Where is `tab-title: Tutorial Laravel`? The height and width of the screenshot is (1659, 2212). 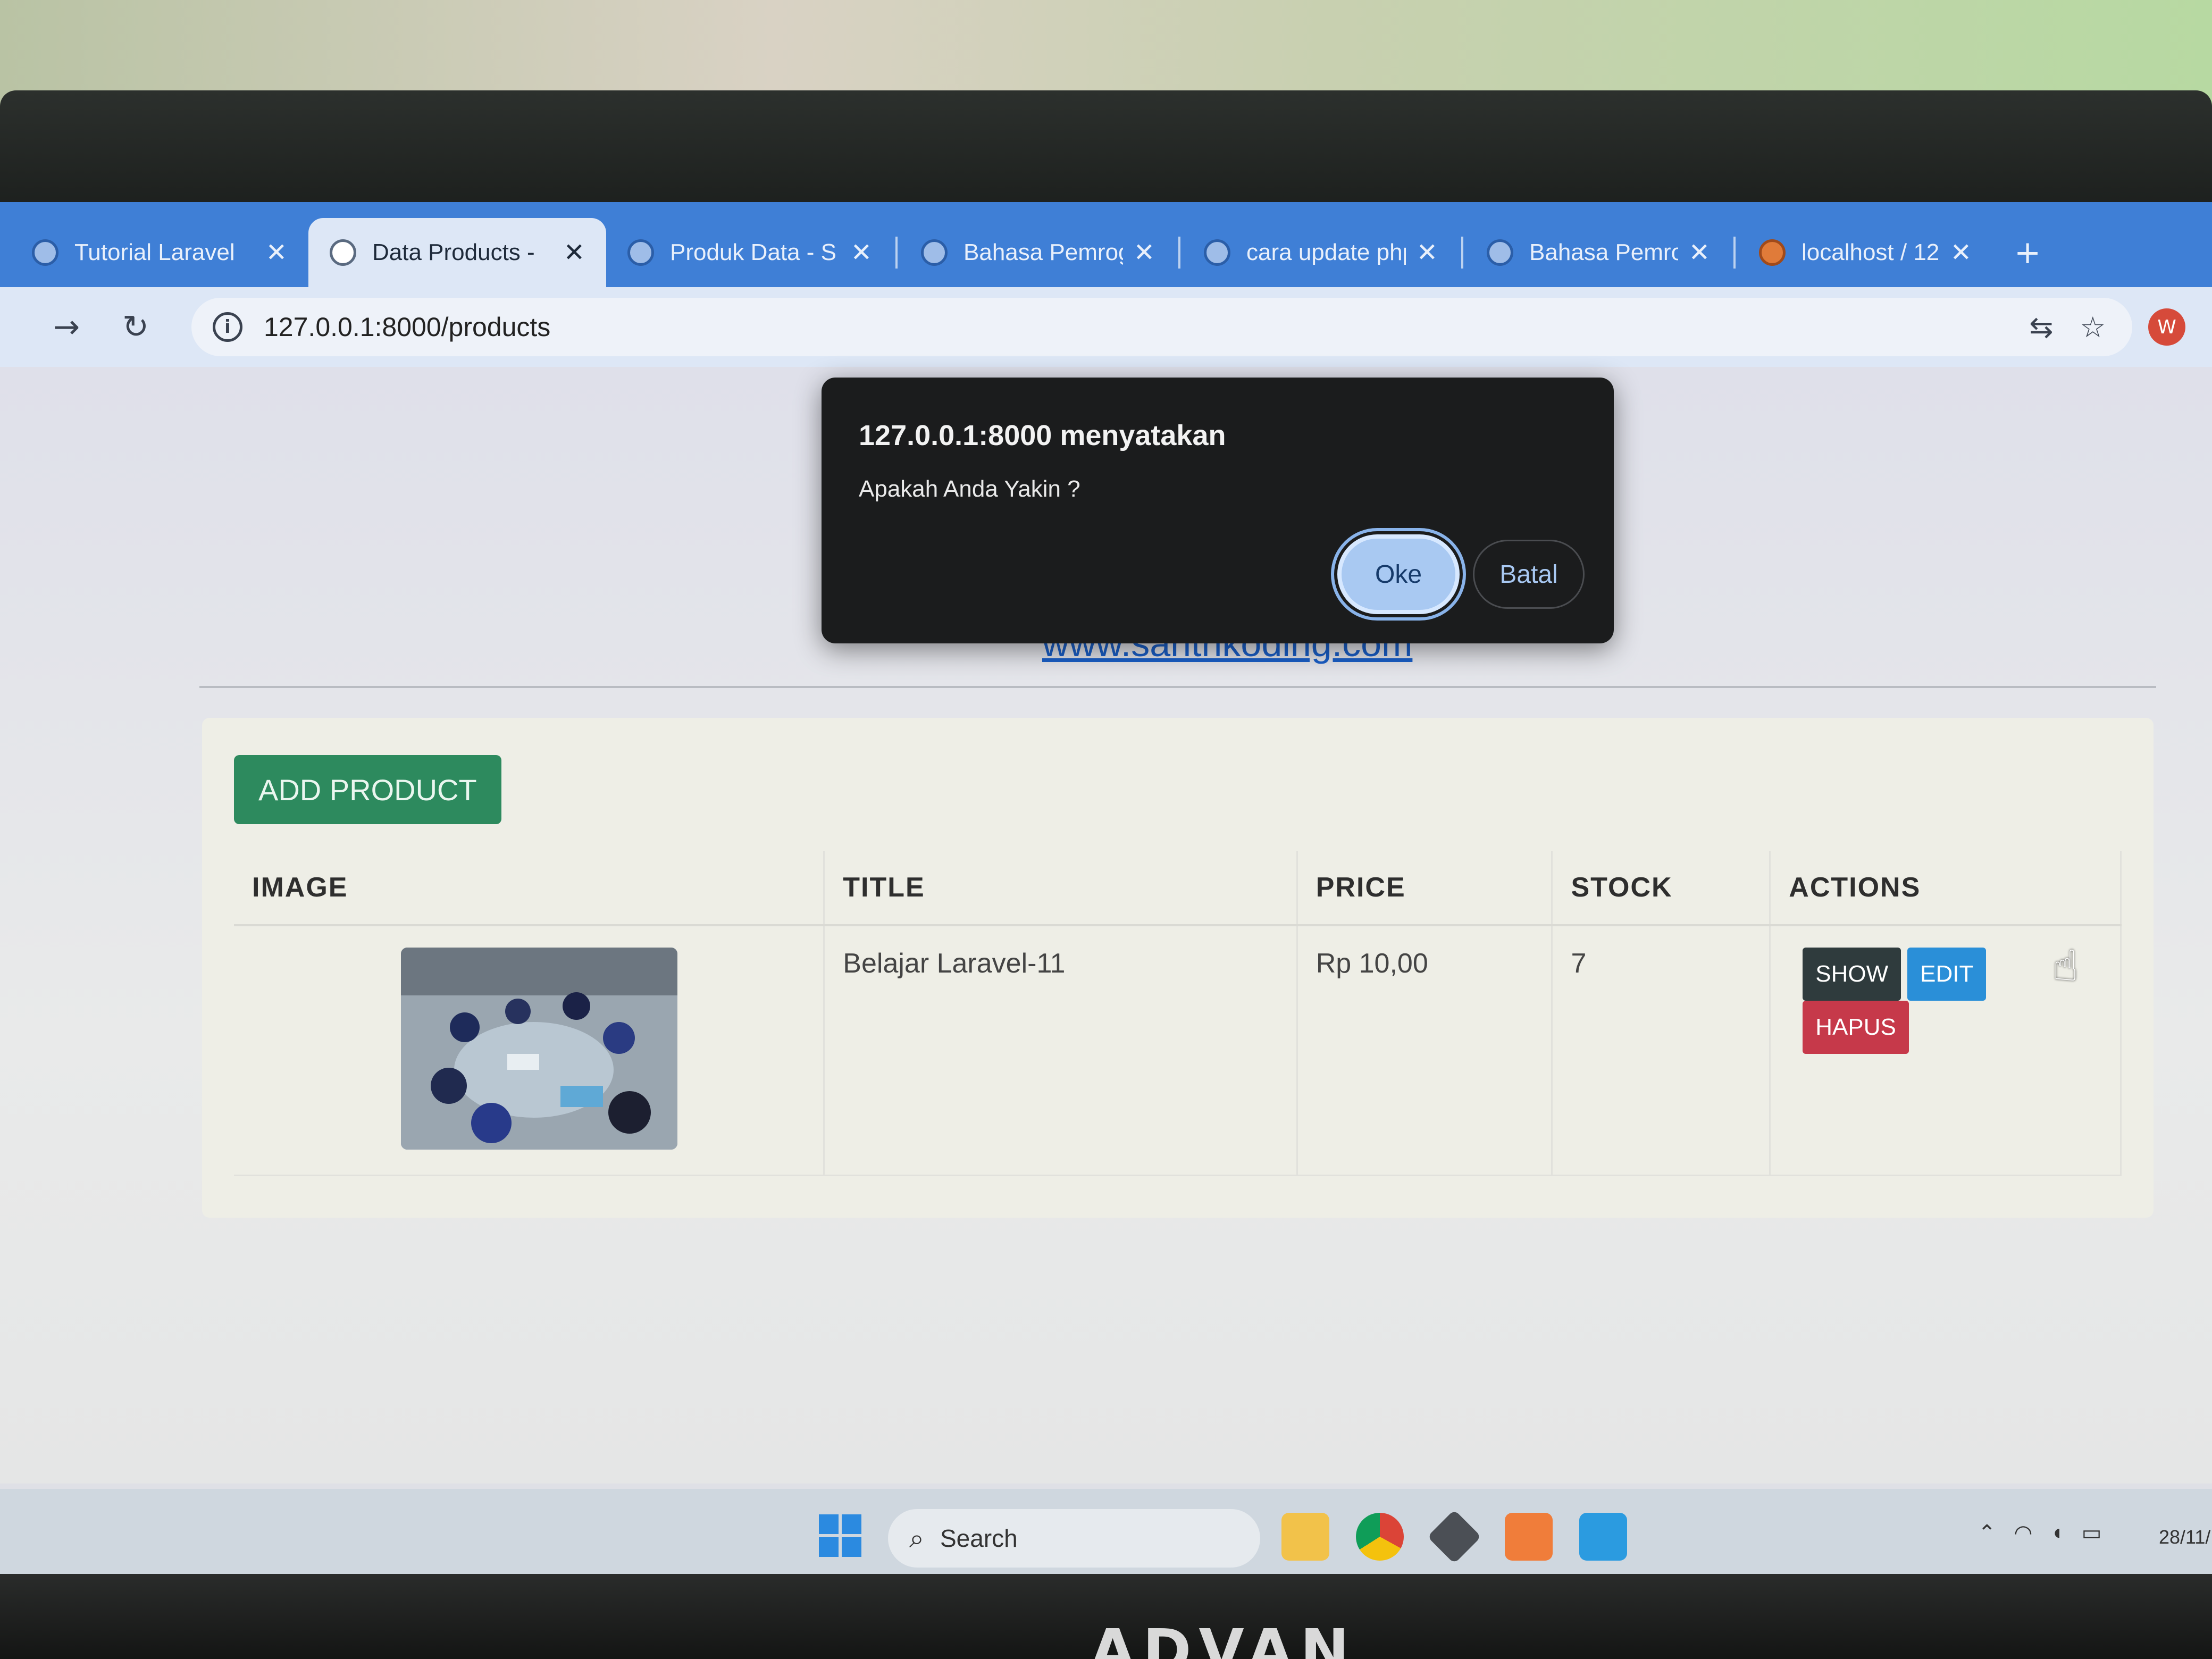
tab-title: Tutorial Laravel is located at coordinates (154, 252).